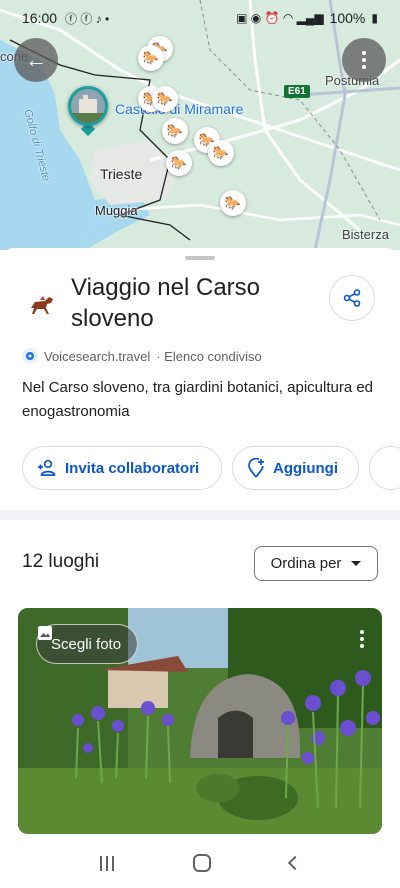 This screenshot has width=400, height=888. What do you see at coordinates (297, 91) in the screenshot?
I see `road-badge-e61: E61` at bounding box center [297, 91].